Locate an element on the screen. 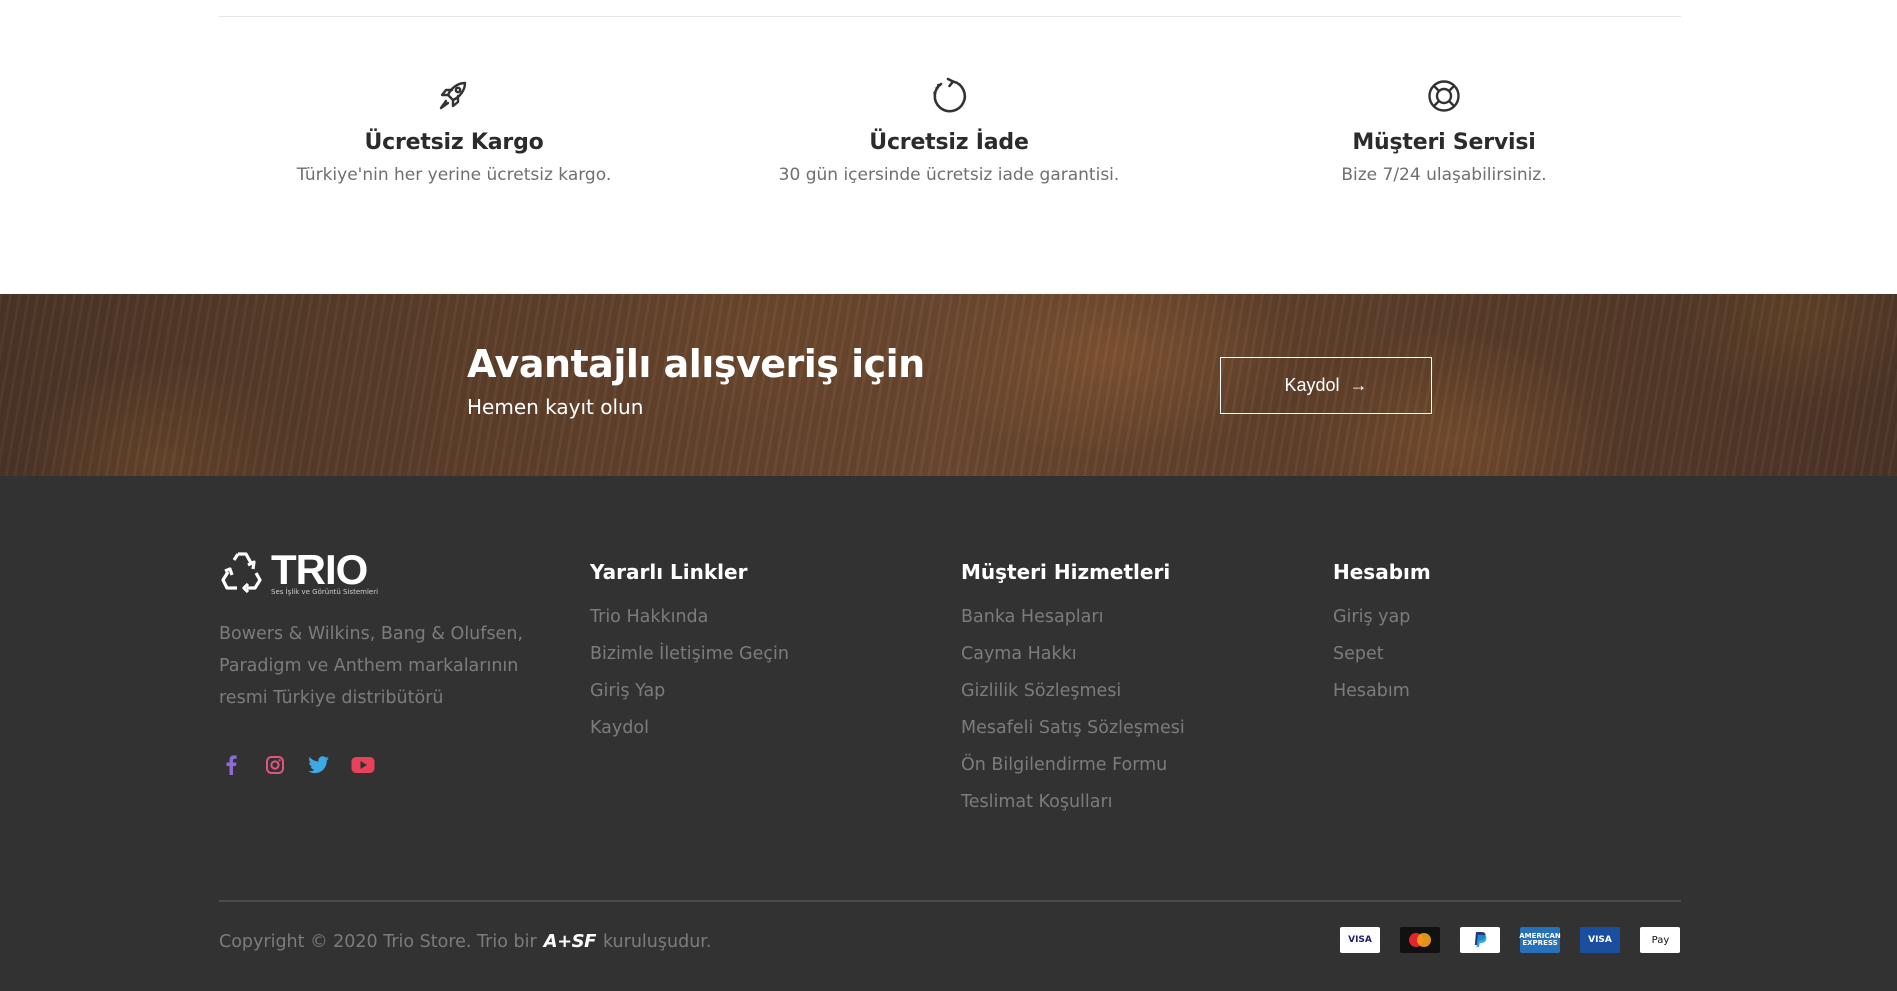  copyright-suffix: kuruluşudur. is located at coordinates (657, 941).